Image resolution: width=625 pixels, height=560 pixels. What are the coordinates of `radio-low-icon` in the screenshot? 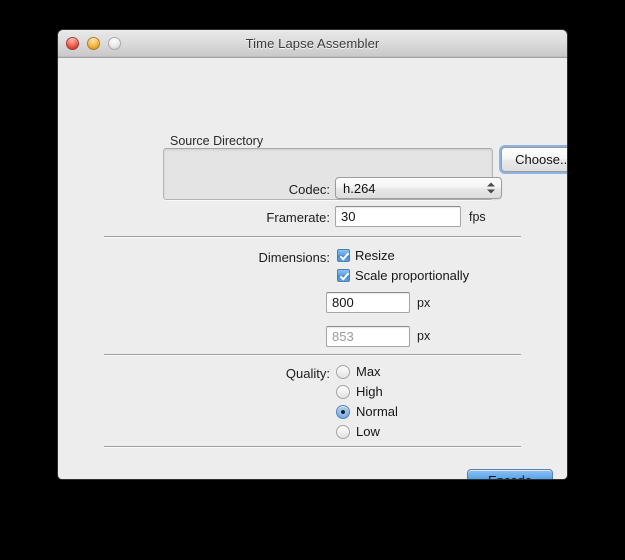 It's located at (343, 431).